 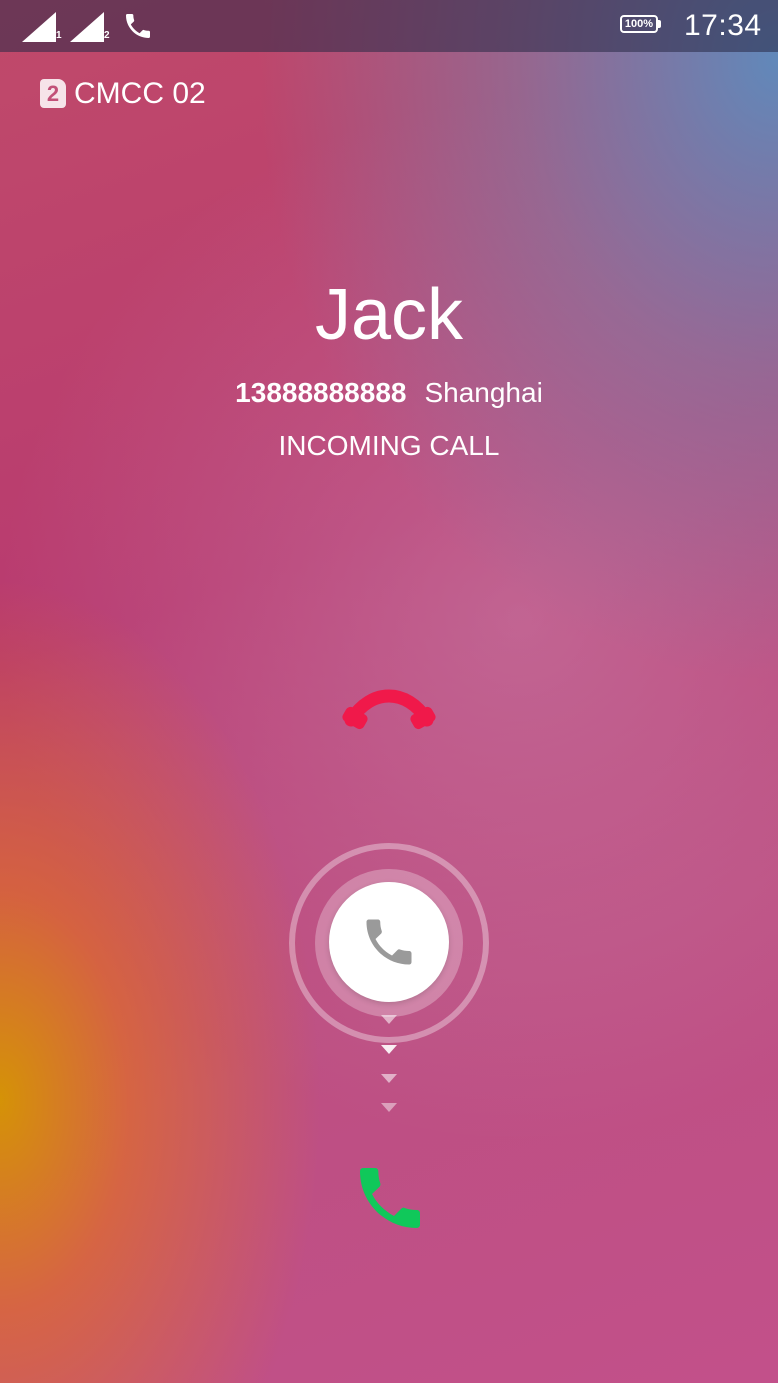 I want to click on call-active-icon, so click(x=138, y=26).